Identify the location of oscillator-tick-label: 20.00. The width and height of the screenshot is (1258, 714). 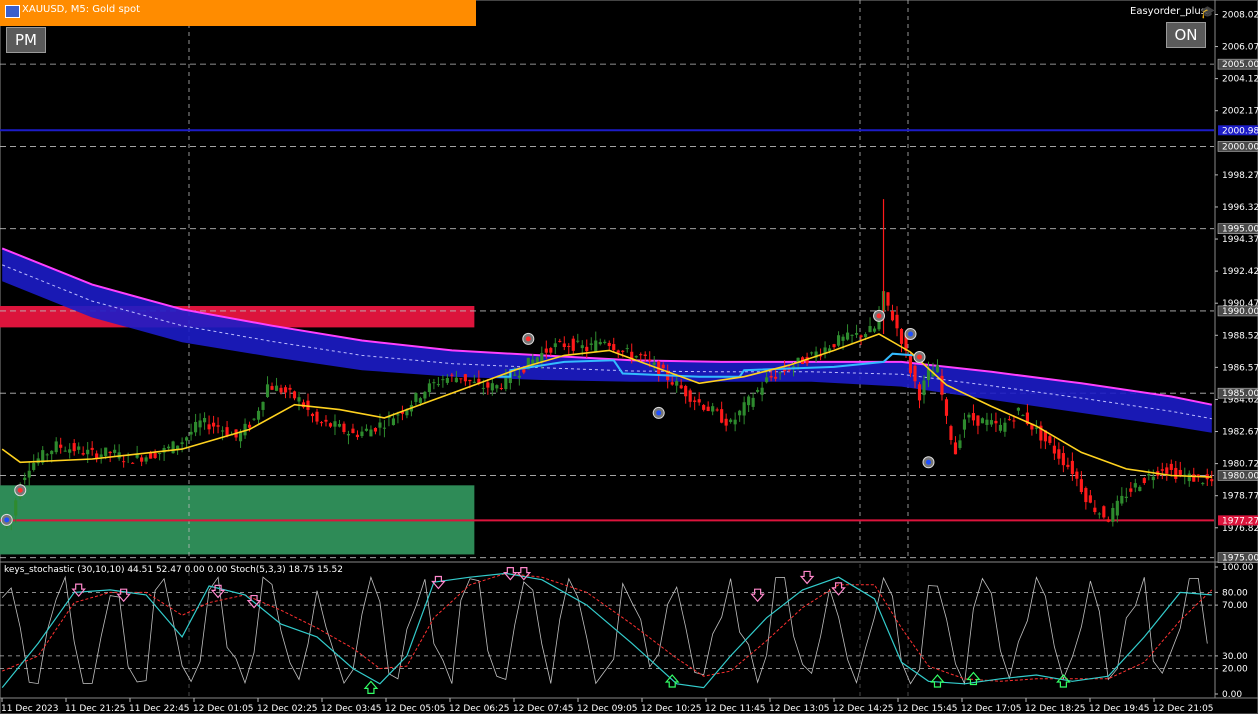
(1235, 670).